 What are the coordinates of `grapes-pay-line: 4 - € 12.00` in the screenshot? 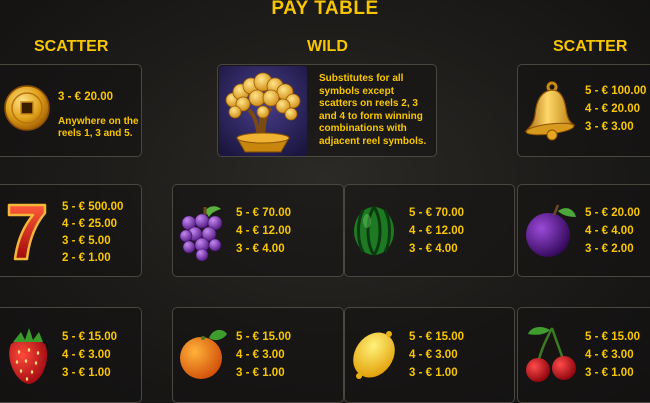 It's located at (263, 231).